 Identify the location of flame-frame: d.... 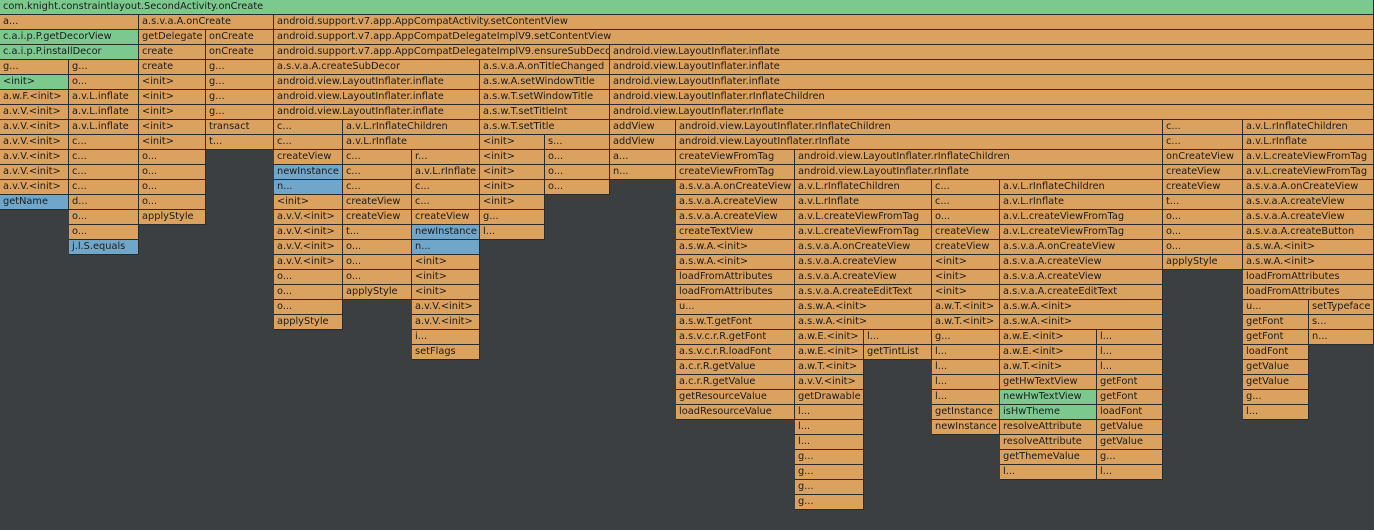
(104, 202).